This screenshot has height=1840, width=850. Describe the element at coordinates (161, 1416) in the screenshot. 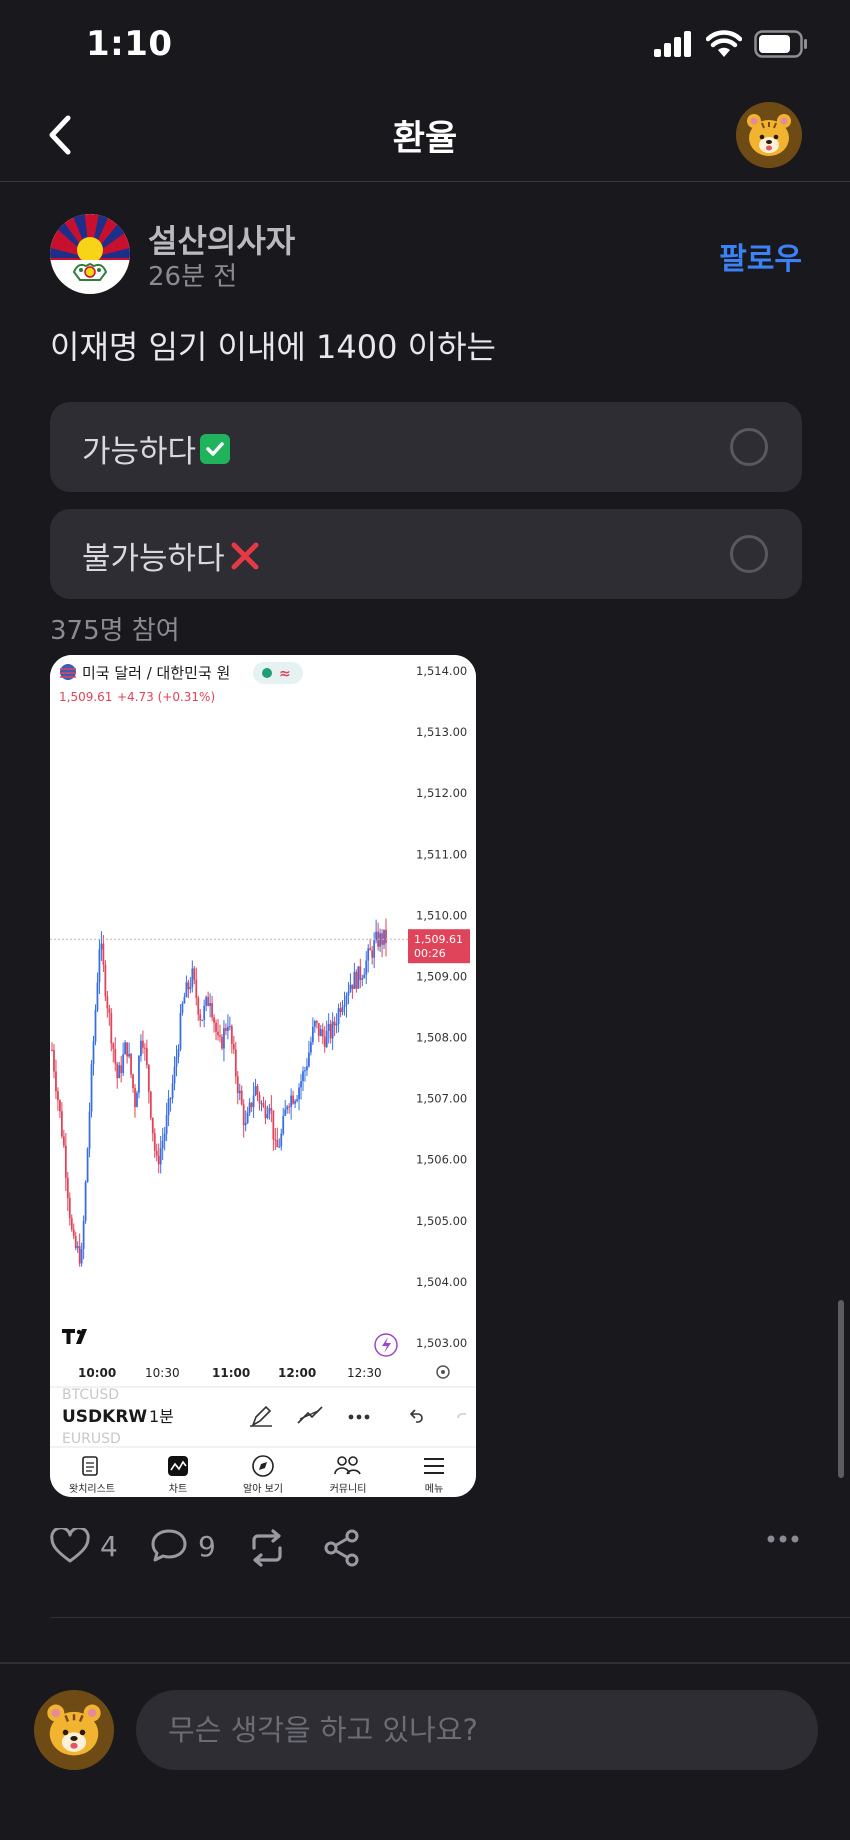

I see `interval-label: 1분` at that location.